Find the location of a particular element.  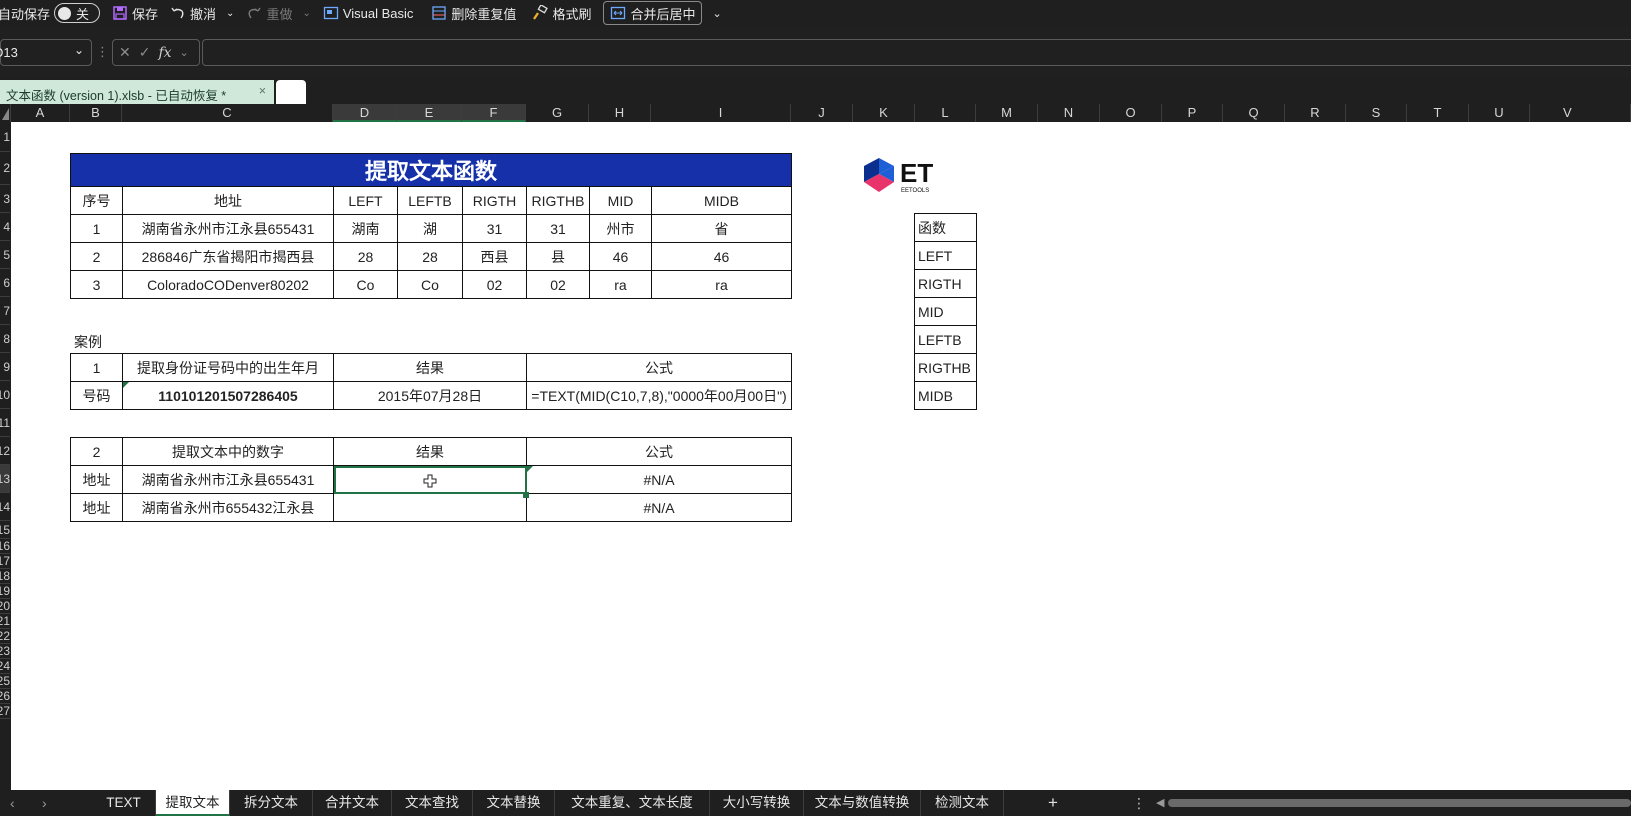

cell: 286846广东省揭阳市揭西县 is located at coordinates (228, 256).